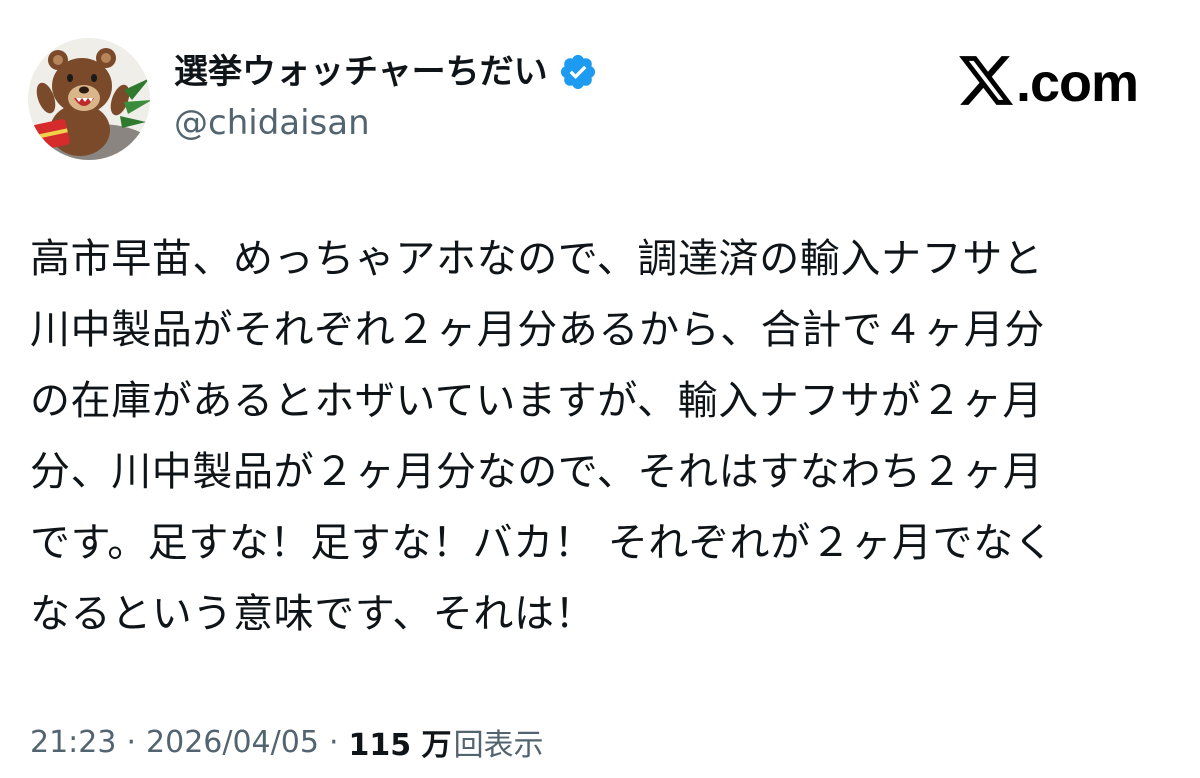  What do you see at coordinates (536, 401) in the screenshot?
I see `tweet-text-line: の在庫があるとホザいていますが、輸入ナフサが２ヶ月` at bounding box center [536, 401].